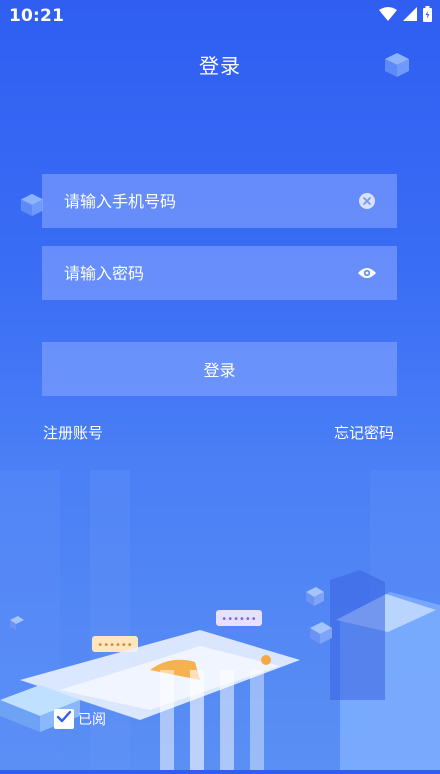 The image size is (440, 774). What do you see at coordinates (220, 15) in the screenshot?
I see `status-bar: 10:21` at bounding box center [220, 15].